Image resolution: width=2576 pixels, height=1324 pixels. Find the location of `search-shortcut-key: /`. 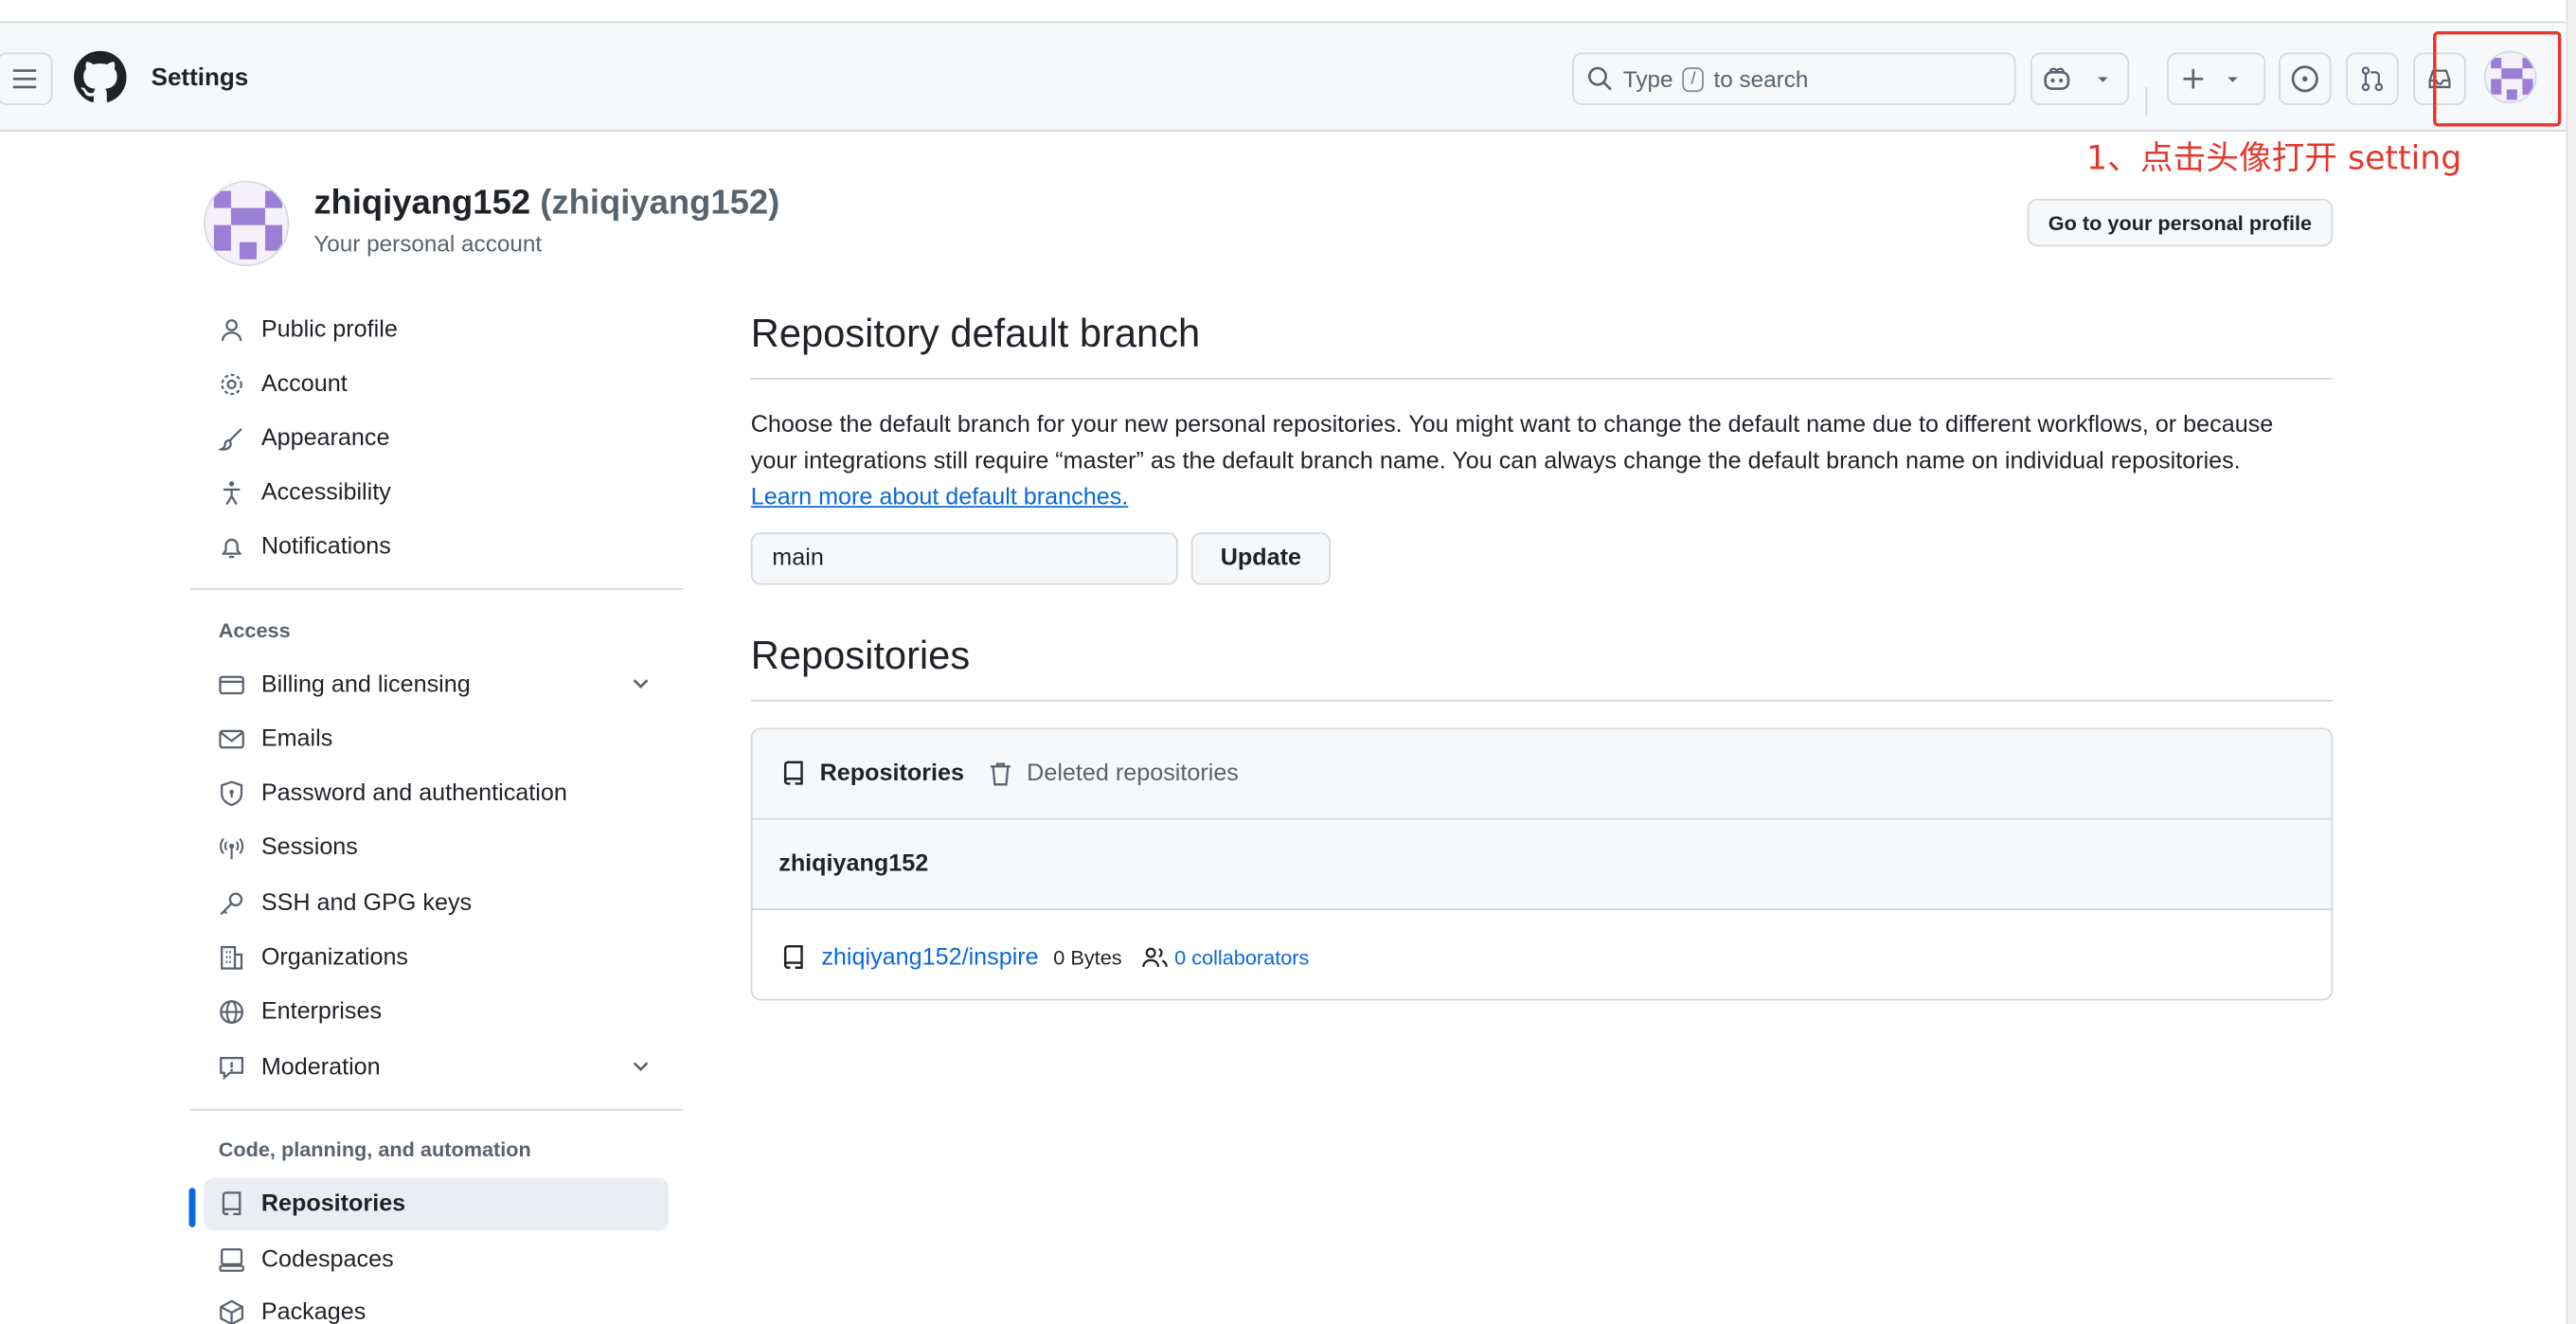

search-shortcut-key: / is located at coordinates (1693, 79).